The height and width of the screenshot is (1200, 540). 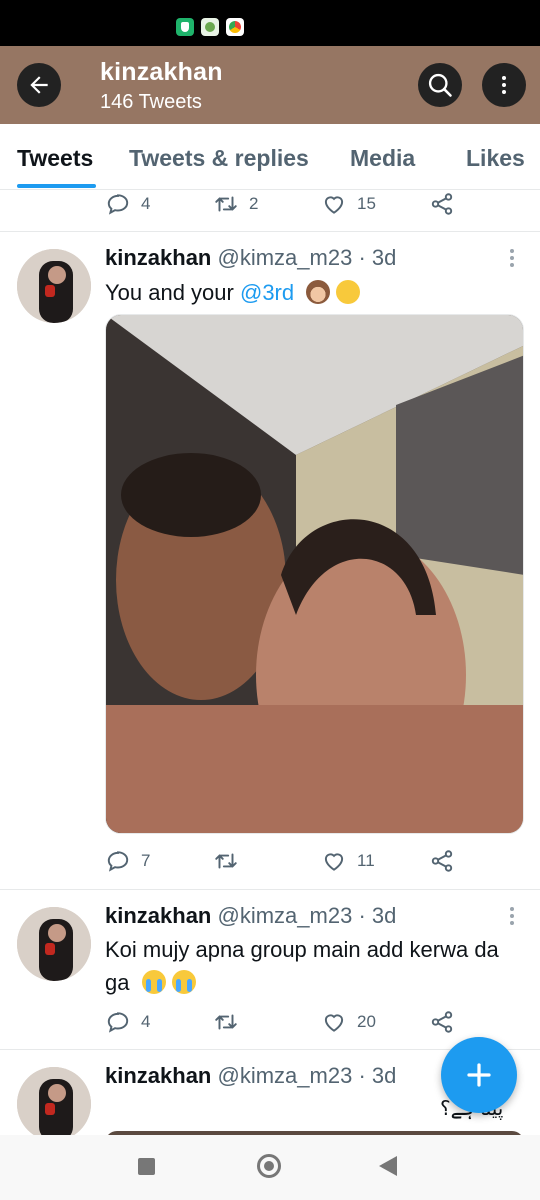 I want to click on system-back-button, so click(x=388, y=1166).